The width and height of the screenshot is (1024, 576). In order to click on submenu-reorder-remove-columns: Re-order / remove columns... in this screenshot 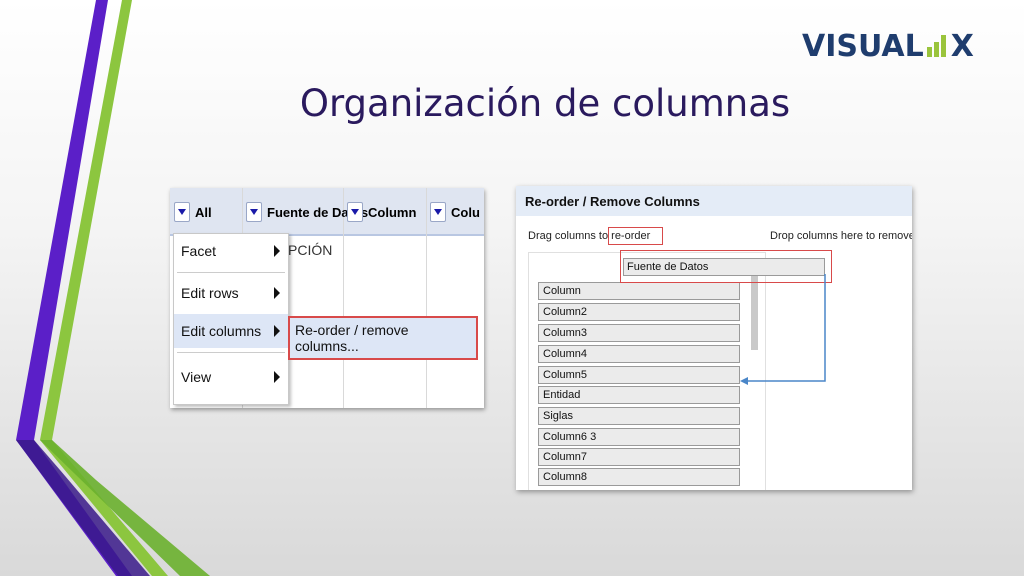, I will do `click(383, 338)`.